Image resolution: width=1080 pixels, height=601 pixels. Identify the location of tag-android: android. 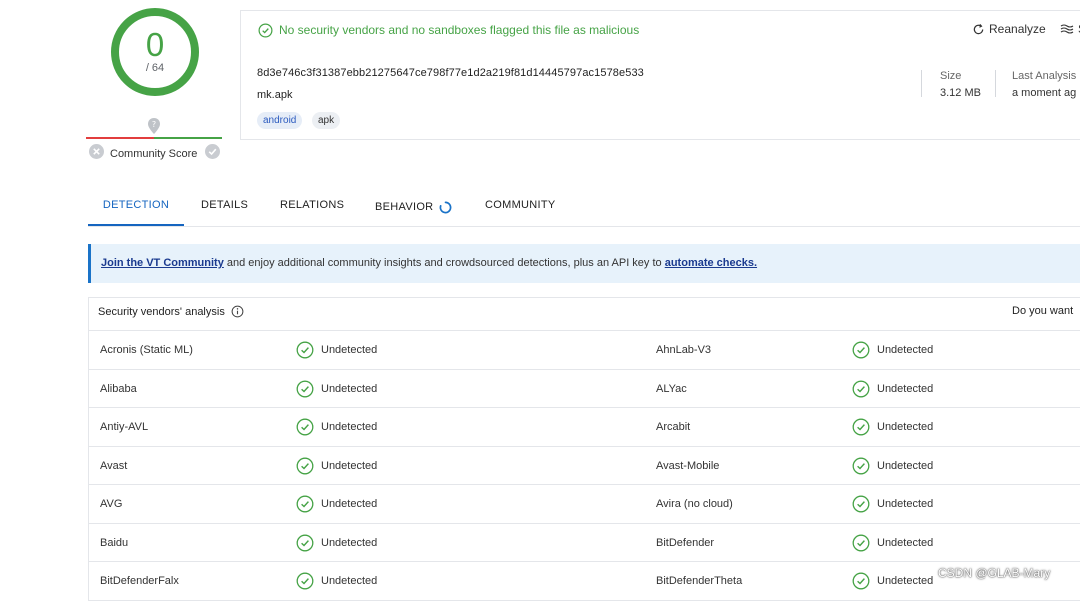
(280, 120).